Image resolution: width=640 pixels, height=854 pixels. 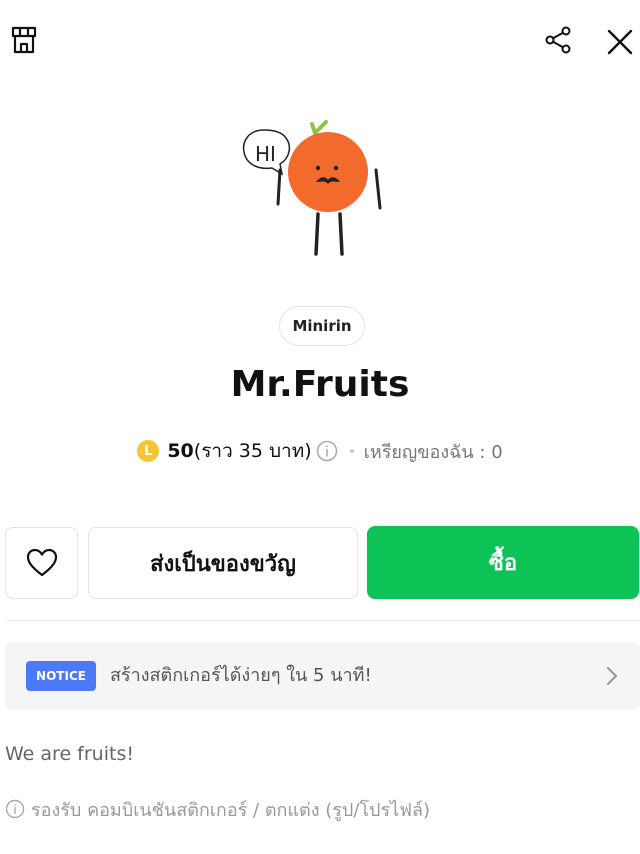 What do you see at coordinates (24, 40) in the screenshot?
I see `shop-icon` at bounding box center [24, 40].